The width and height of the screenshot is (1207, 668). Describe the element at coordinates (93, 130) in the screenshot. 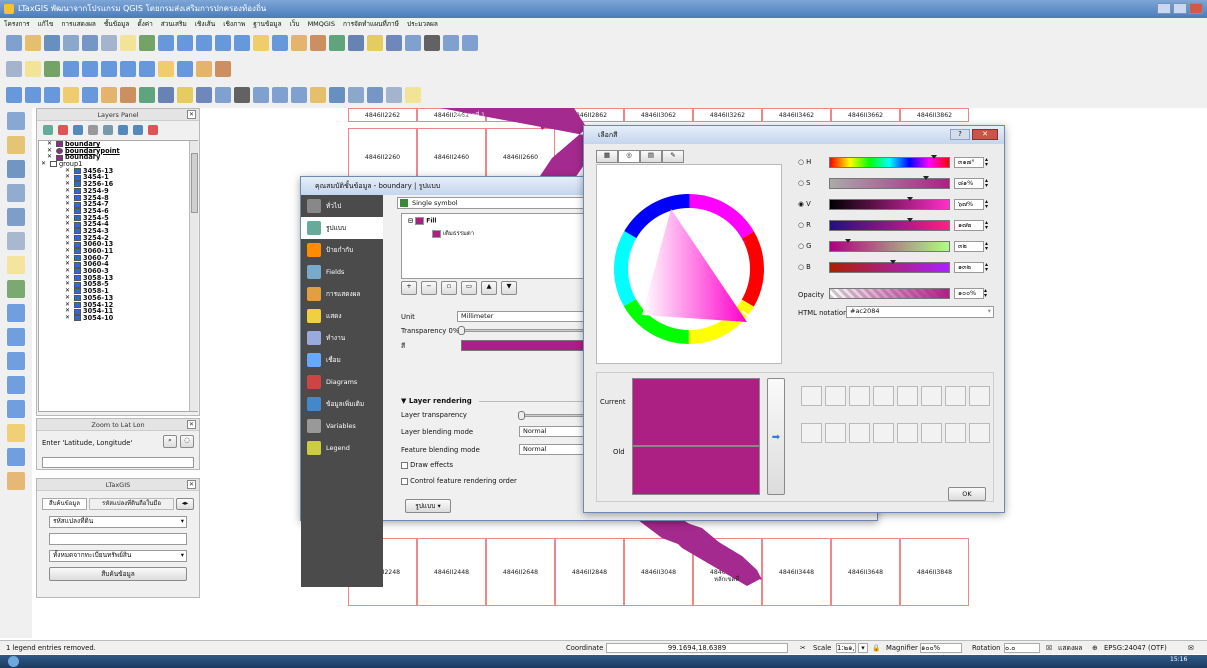

I see `filter-icon` at that location.